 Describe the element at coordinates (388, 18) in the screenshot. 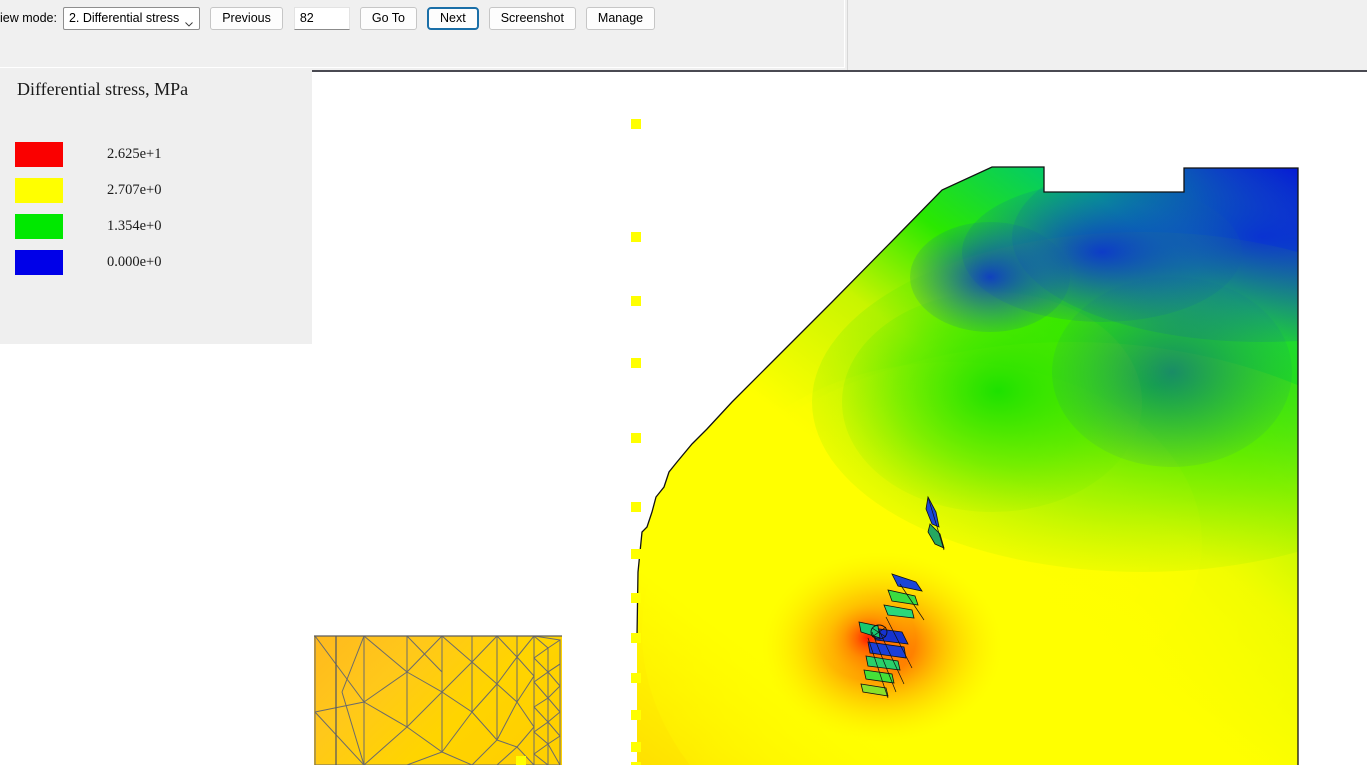

I see `go-to-button: Go To` at that location.